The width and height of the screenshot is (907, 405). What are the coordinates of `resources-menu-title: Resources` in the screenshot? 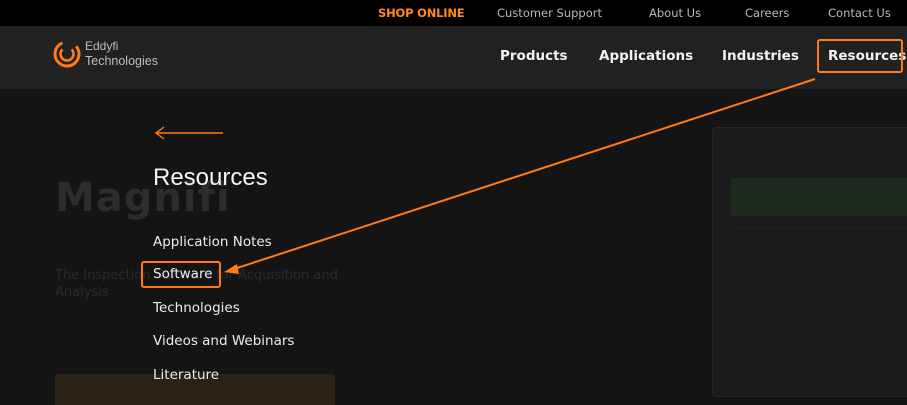 It's located at (210, 177).